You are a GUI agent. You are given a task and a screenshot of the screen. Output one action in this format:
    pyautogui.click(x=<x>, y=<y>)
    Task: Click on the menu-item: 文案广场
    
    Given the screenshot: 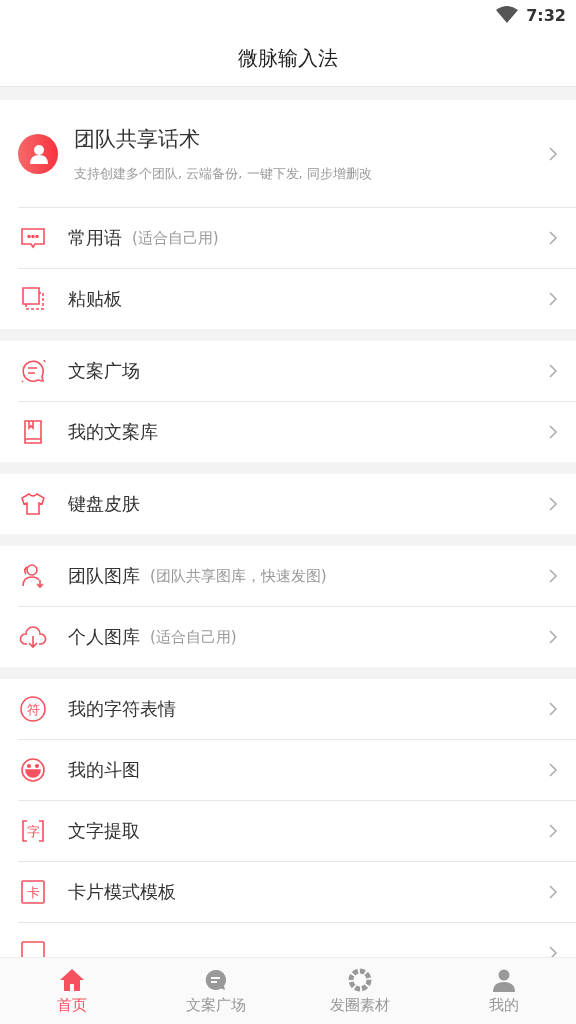 What is the action you would take?
    pyautogui.click(x=297, y=371)
    